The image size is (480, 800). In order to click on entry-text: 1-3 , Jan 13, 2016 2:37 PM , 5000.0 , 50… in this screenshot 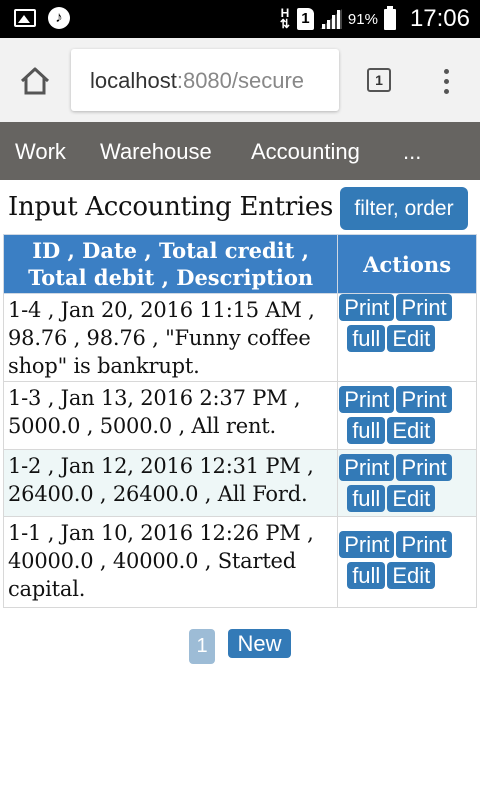, I will do `click(154, 412)`.